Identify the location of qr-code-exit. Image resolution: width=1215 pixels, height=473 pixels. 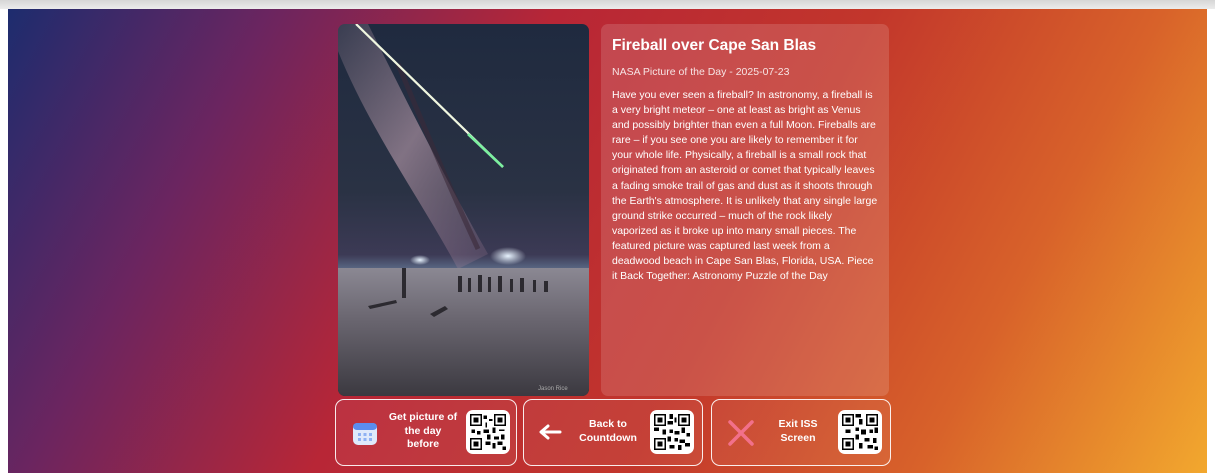
(860, 432).